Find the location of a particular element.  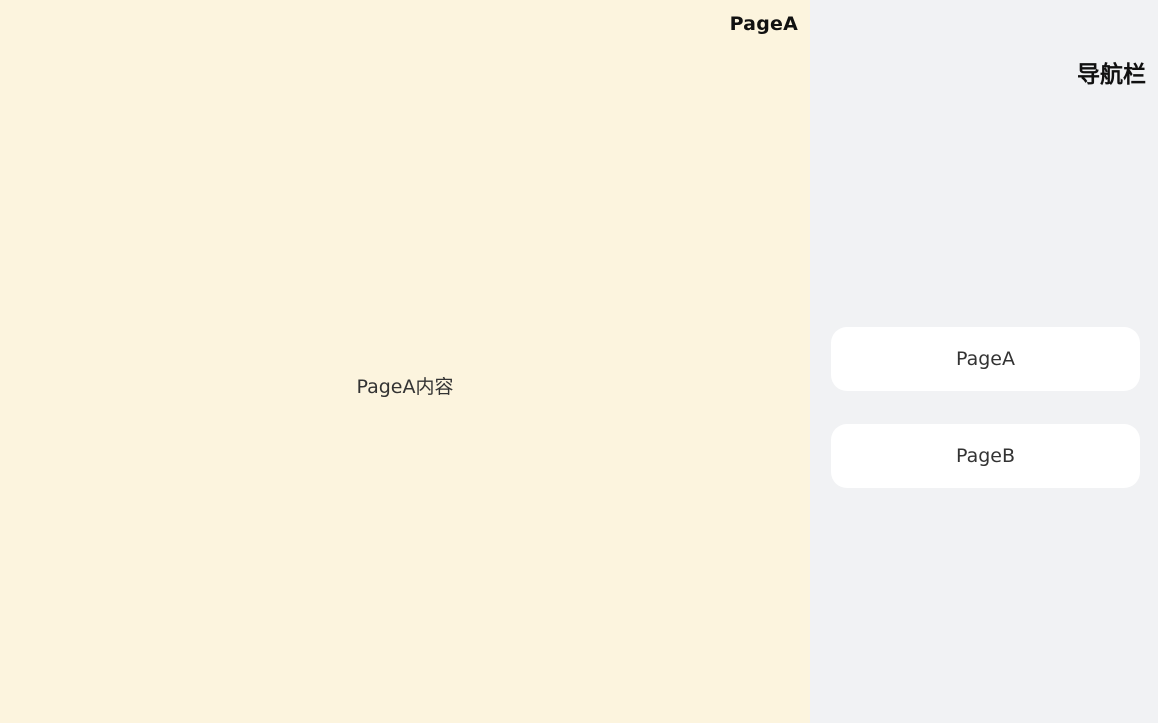

nav-button-pagea: PageA is located at coordinates (985, 359).